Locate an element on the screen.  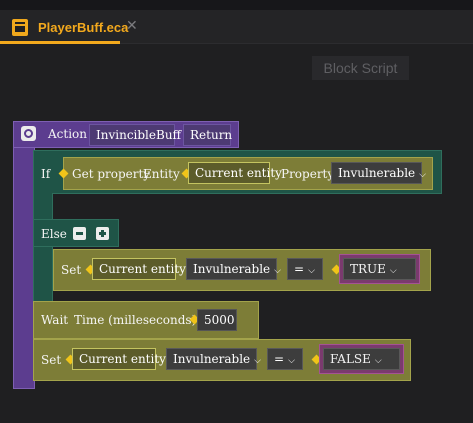
action-label: Action is located at coordinates (67, 134).